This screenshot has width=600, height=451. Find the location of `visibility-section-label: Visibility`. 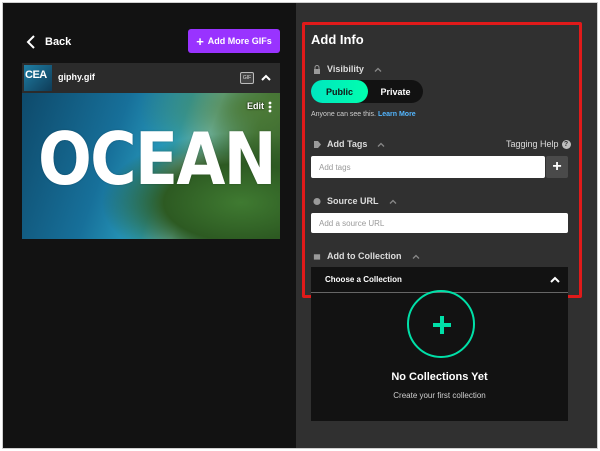

visibility-section-label: Visibility is located at coordinates (347, 69).